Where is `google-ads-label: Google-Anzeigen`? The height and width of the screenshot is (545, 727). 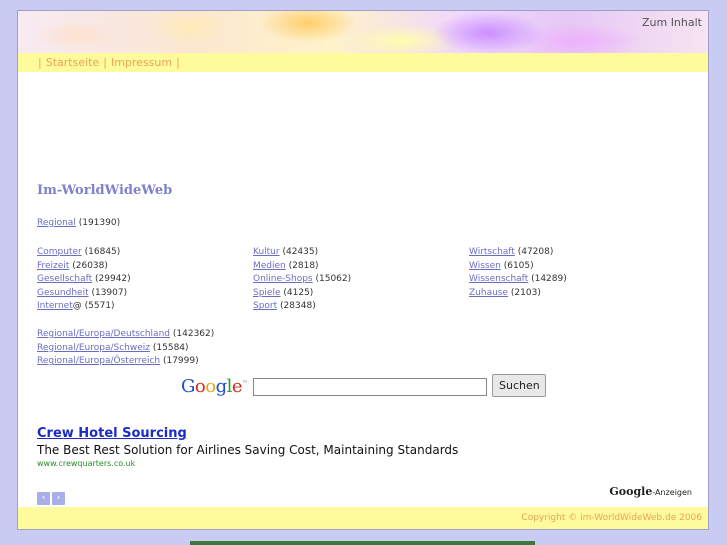
google-ads-label: Google-Anzeigen is located at coordinates (650, 491).